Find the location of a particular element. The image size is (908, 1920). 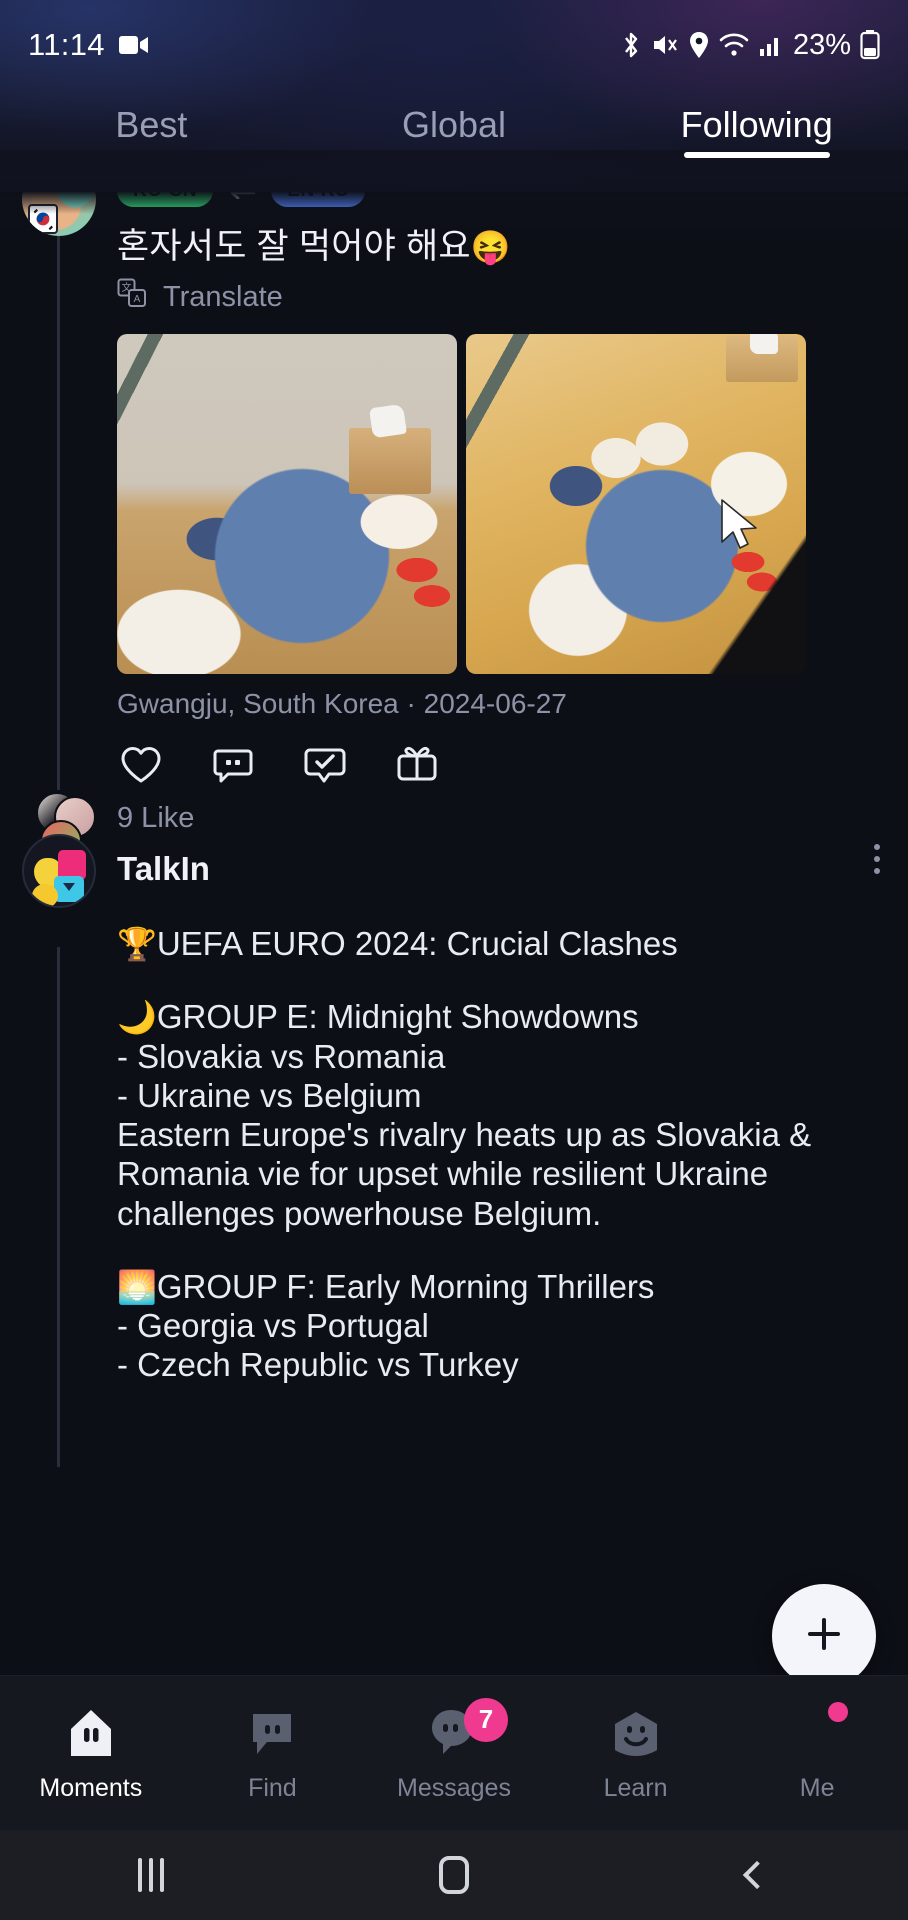

back-button-icon is located at coordinates (757, 1875).